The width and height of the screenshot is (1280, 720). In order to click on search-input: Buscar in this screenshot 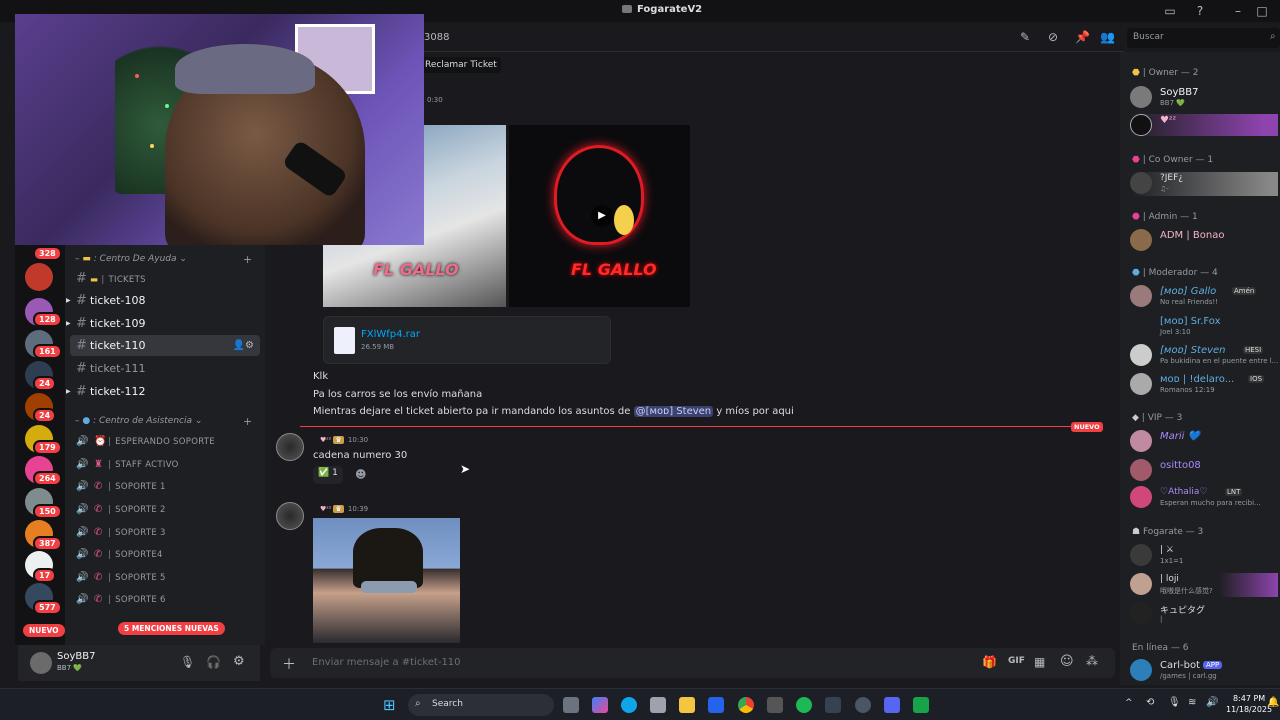, I will do `click(1203, 38)`.